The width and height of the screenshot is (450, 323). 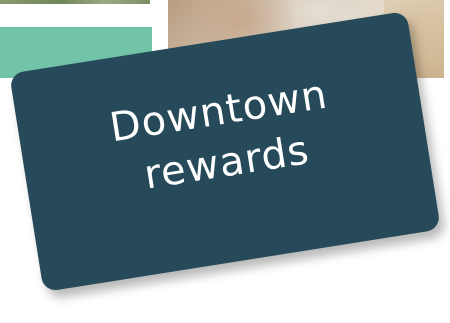 What do you see at coordinates (75, 2) in the screenshot?
I see `landscape-photo` at bounding box center [75, 2].